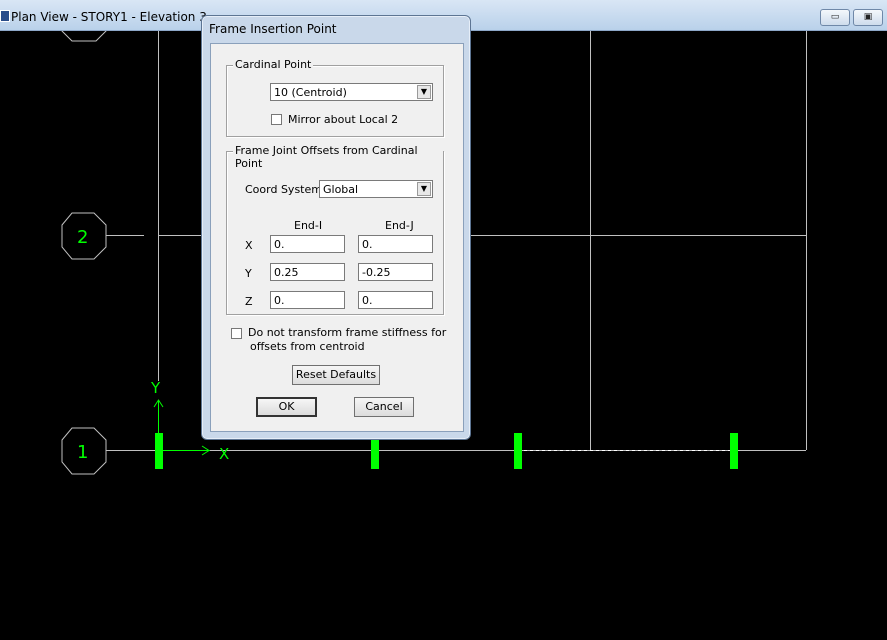  What do you see at coordinates (248, 273) in the screenshot?
I see `offset-axis-label: Y` at bounding box center [248, 273].